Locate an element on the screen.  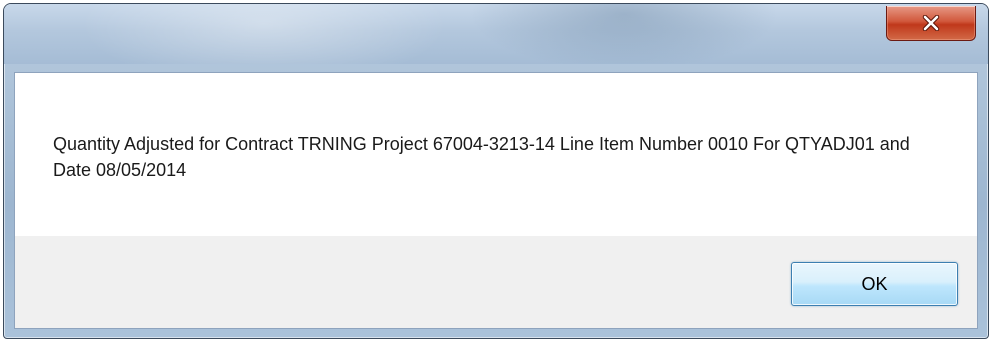
ok-button: OK is located at coordinates (874, 284).